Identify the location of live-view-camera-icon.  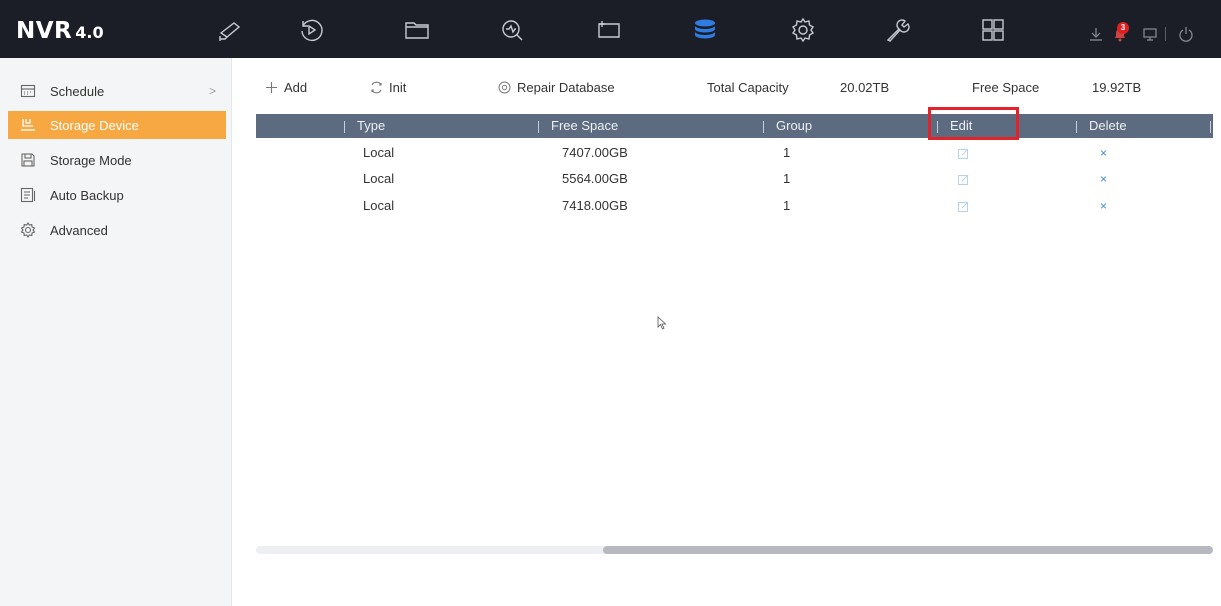
(230, 30).